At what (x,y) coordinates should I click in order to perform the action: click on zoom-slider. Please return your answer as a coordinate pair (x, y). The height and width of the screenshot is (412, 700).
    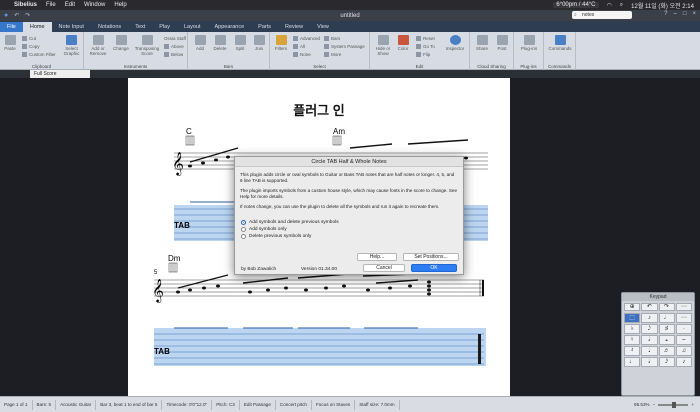
    Looking at the image, I should click on (673, 404).